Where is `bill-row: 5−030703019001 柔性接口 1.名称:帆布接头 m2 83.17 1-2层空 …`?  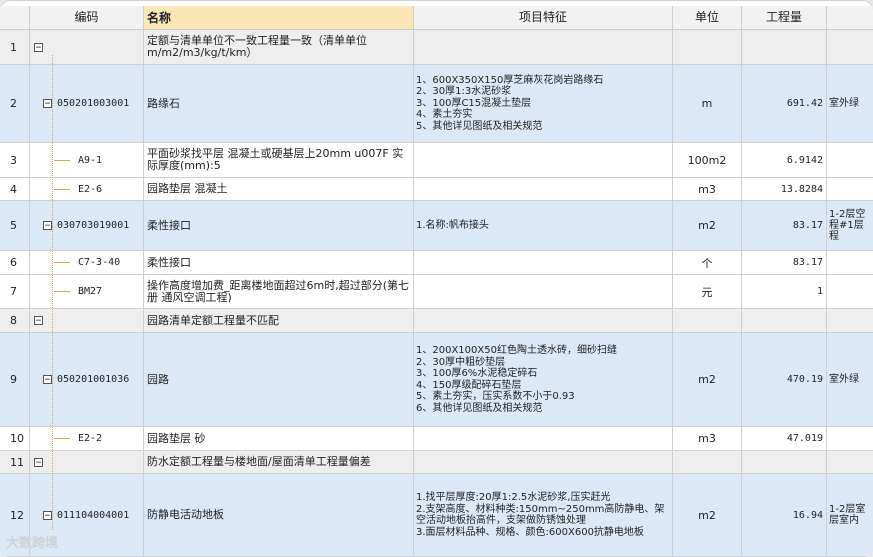 bill-row: 5−030703019001 柔性接口 1.名称:帆布接头 m2 83.17 1-2层空 … is located at coordinates (436, 226).